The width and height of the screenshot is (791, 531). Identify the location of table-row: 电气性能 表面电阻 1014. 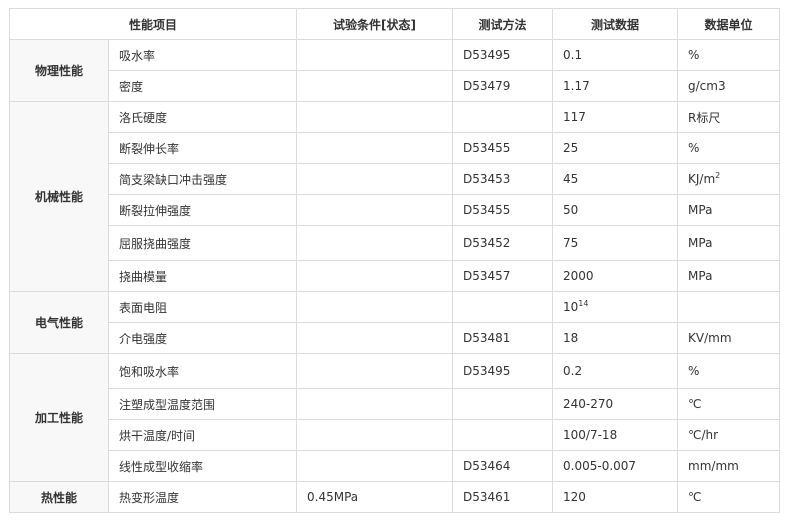
(395, 322).